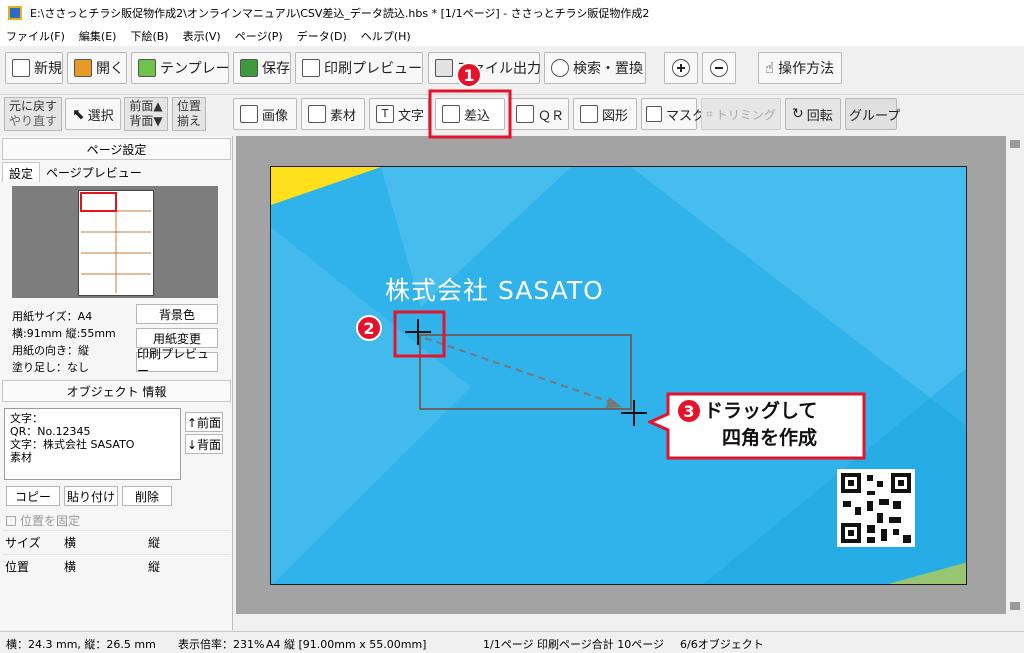 Image resolution: width=1024 pixels, height=653 pixels. Describe the element at coordinates (689, 411) in the screenshot. I see `step-3-badge: 3` at that location.